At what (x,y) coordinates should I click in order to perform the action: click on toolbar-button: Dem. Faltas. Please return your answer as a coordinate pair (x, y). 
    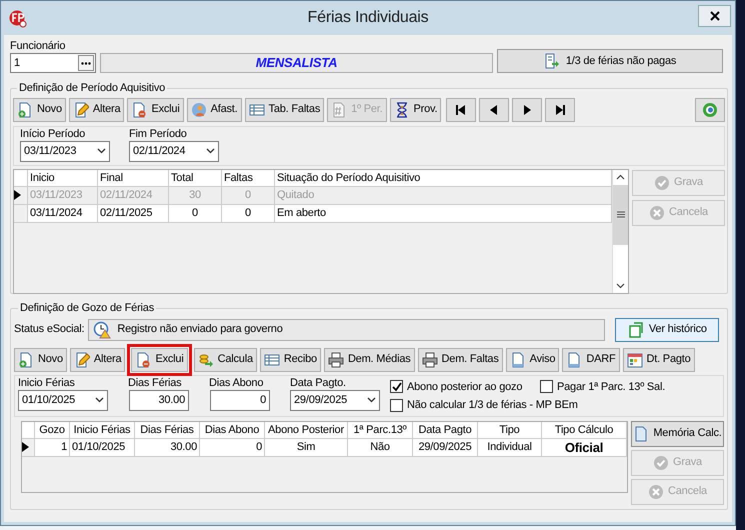
    Looking at the image, I should click on (460, 360).